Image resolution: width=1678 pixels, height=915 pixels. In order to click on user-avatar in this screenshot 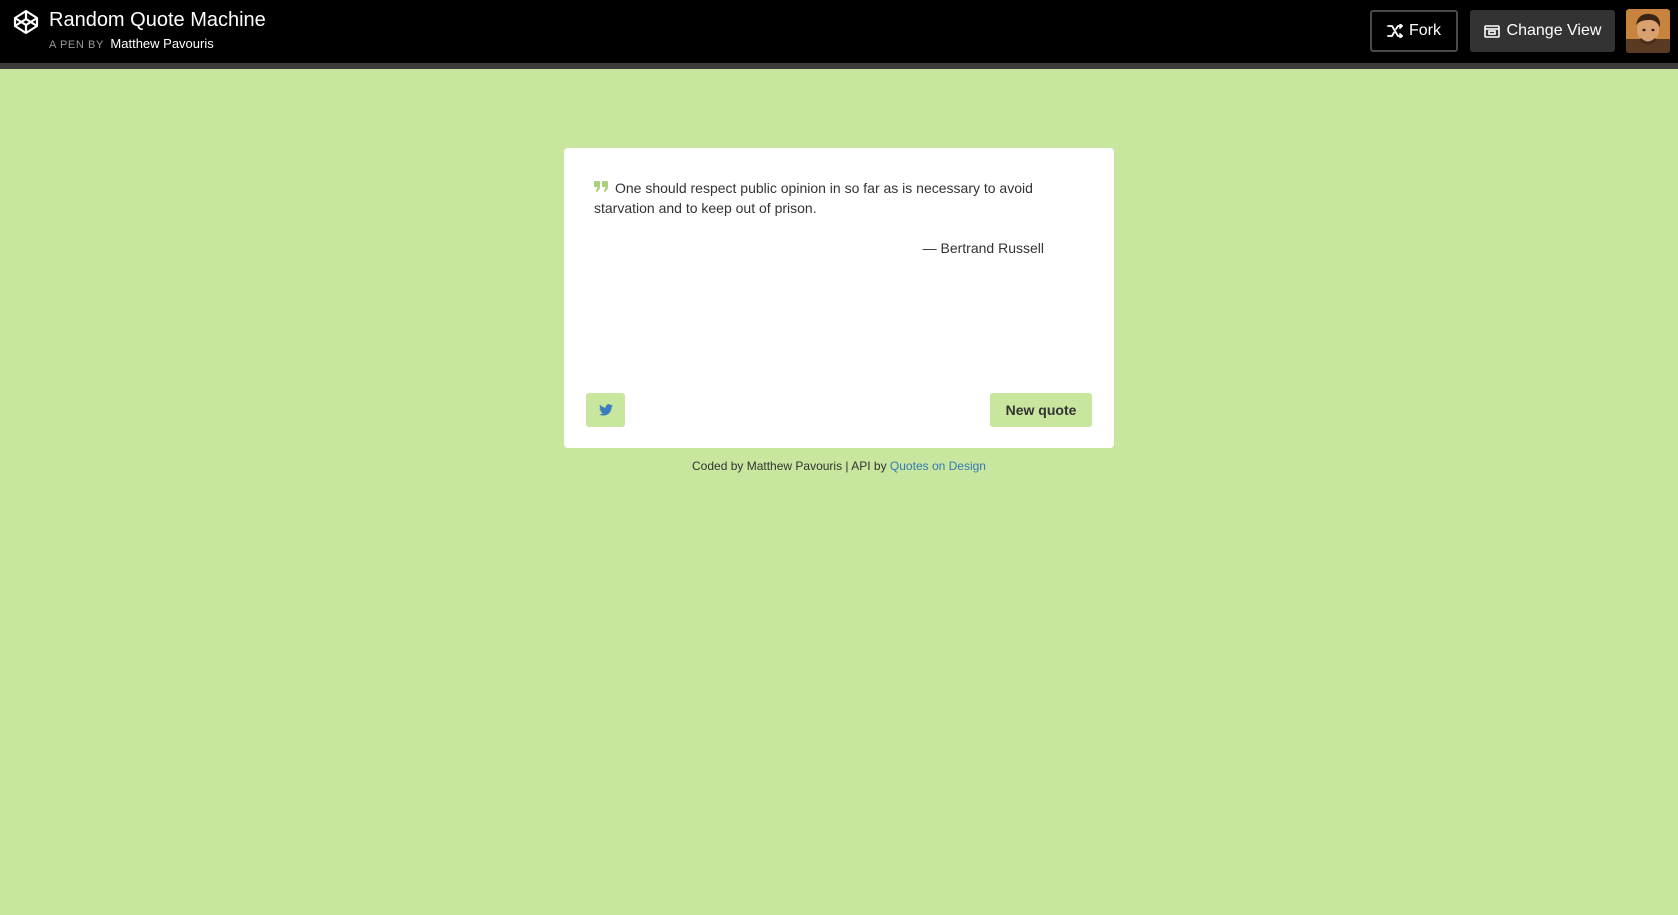, I will do `click(1648, 31)`.